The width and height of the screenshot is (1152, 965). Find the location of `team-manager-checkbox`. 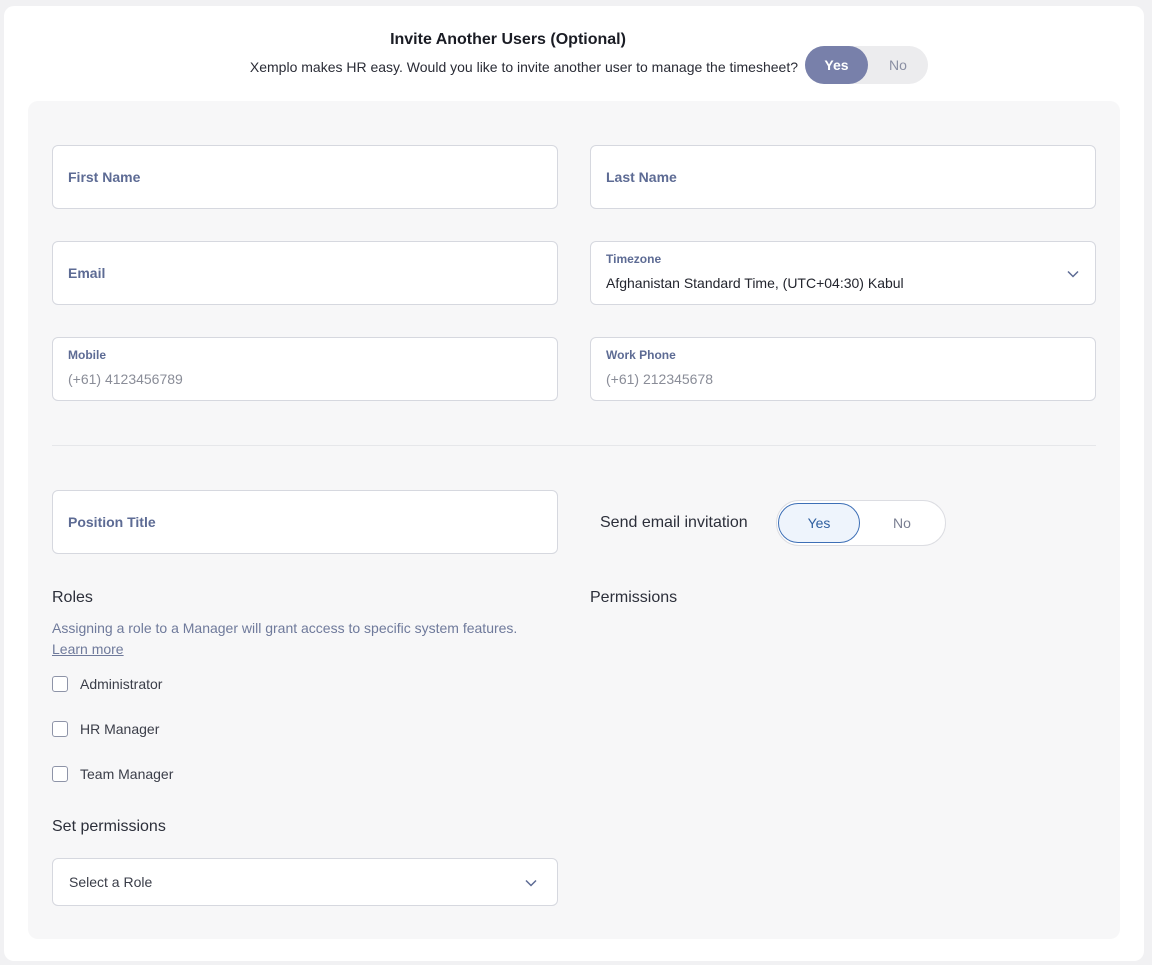

team-manager-checkbox is located at coordinates (60, 774).